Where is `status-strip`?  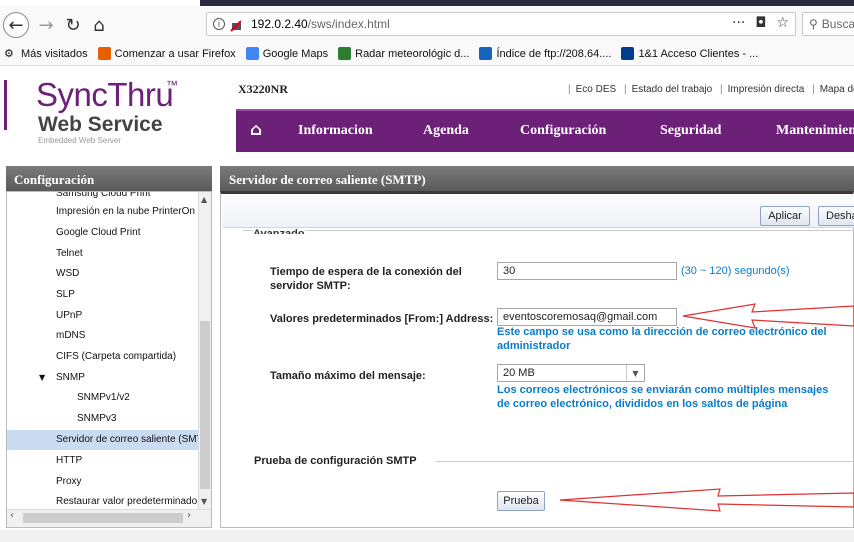
status-strip is located at coordinates (427, 536).